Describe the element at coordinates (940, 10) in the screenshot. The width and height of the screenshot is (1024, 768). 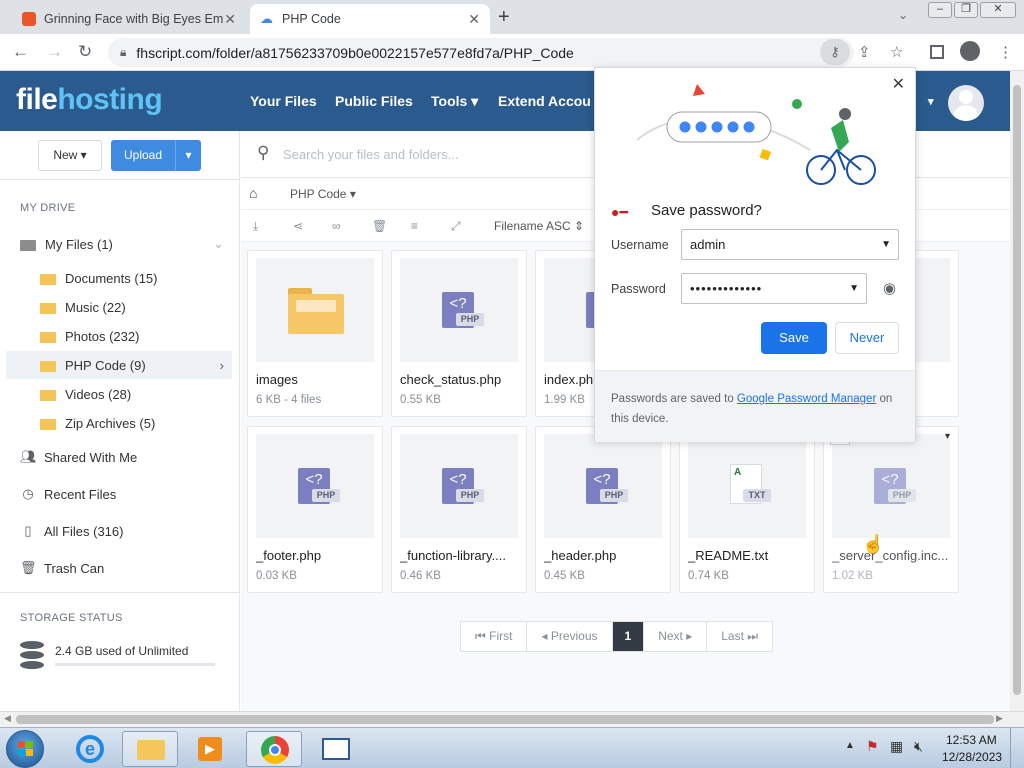
I see `minimize-button: –` at that location.